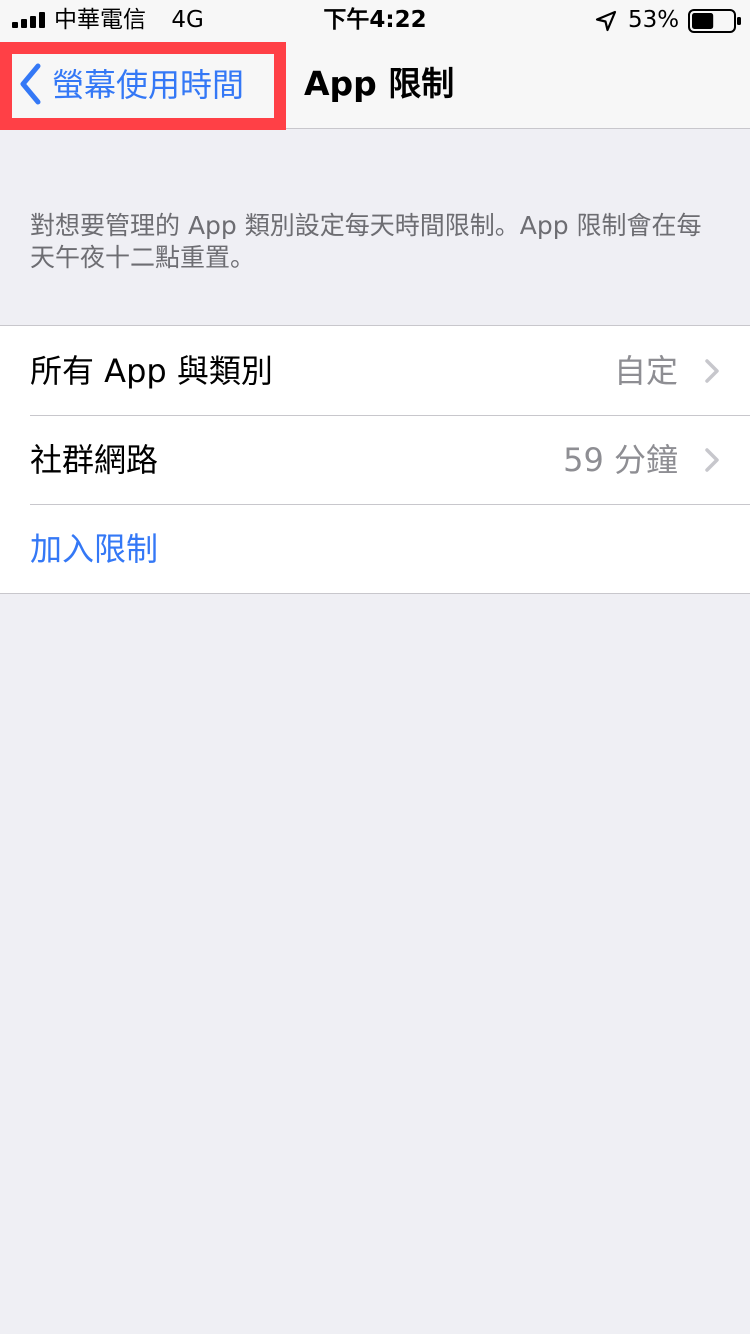  I want to click on add-limit-button: 加入限制, so click(375, 548).